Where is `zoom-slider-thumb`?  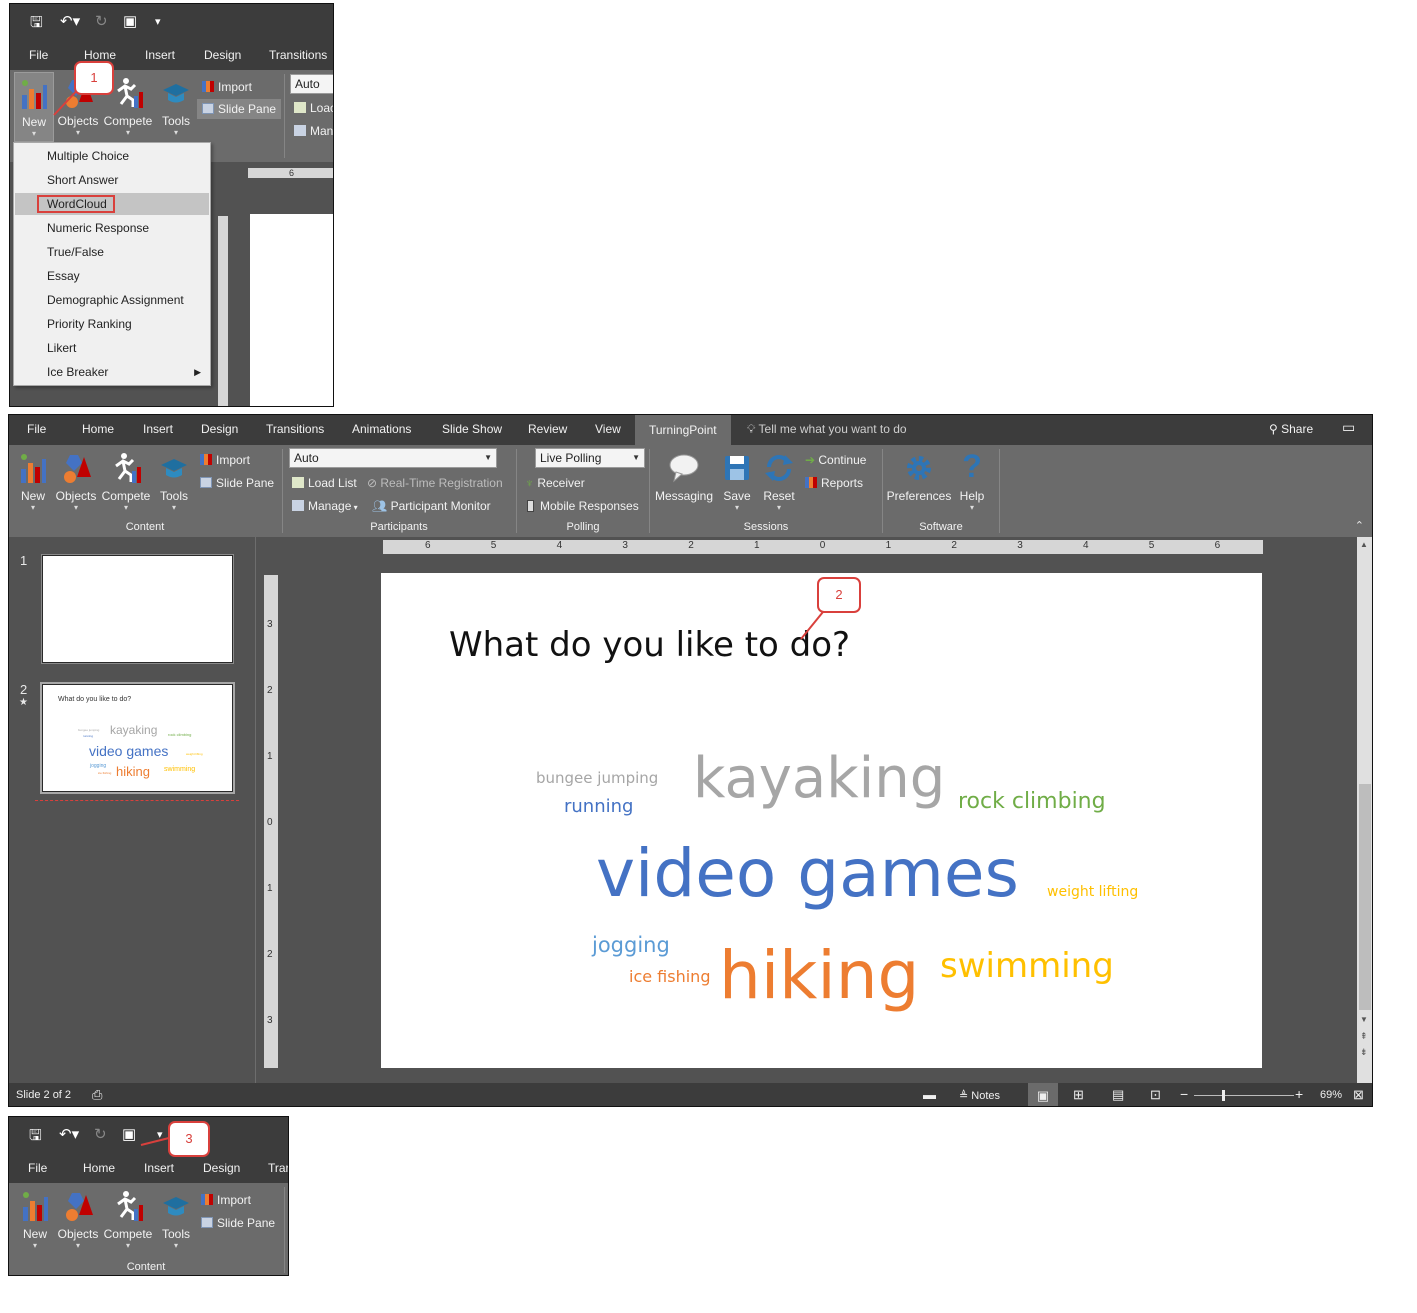
zoom-slider-thumb is located at coordinates (1223, 1095).